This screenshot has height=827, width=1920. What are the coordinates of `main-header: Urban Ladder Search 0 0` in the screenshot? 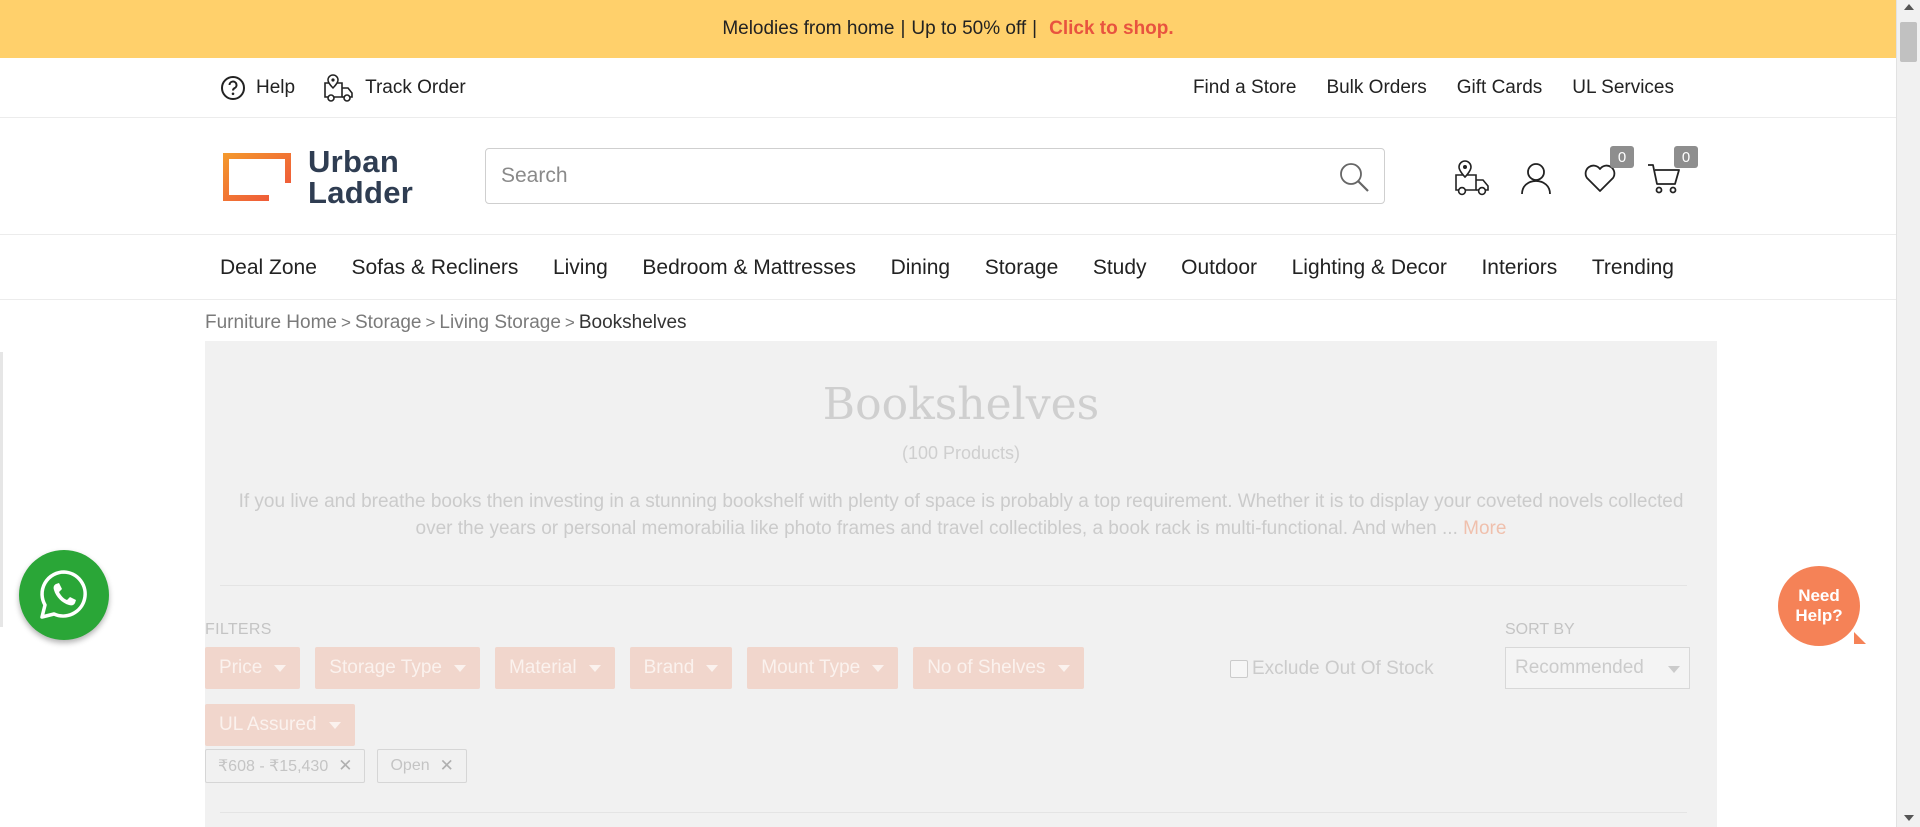 It's located at (948, 176).